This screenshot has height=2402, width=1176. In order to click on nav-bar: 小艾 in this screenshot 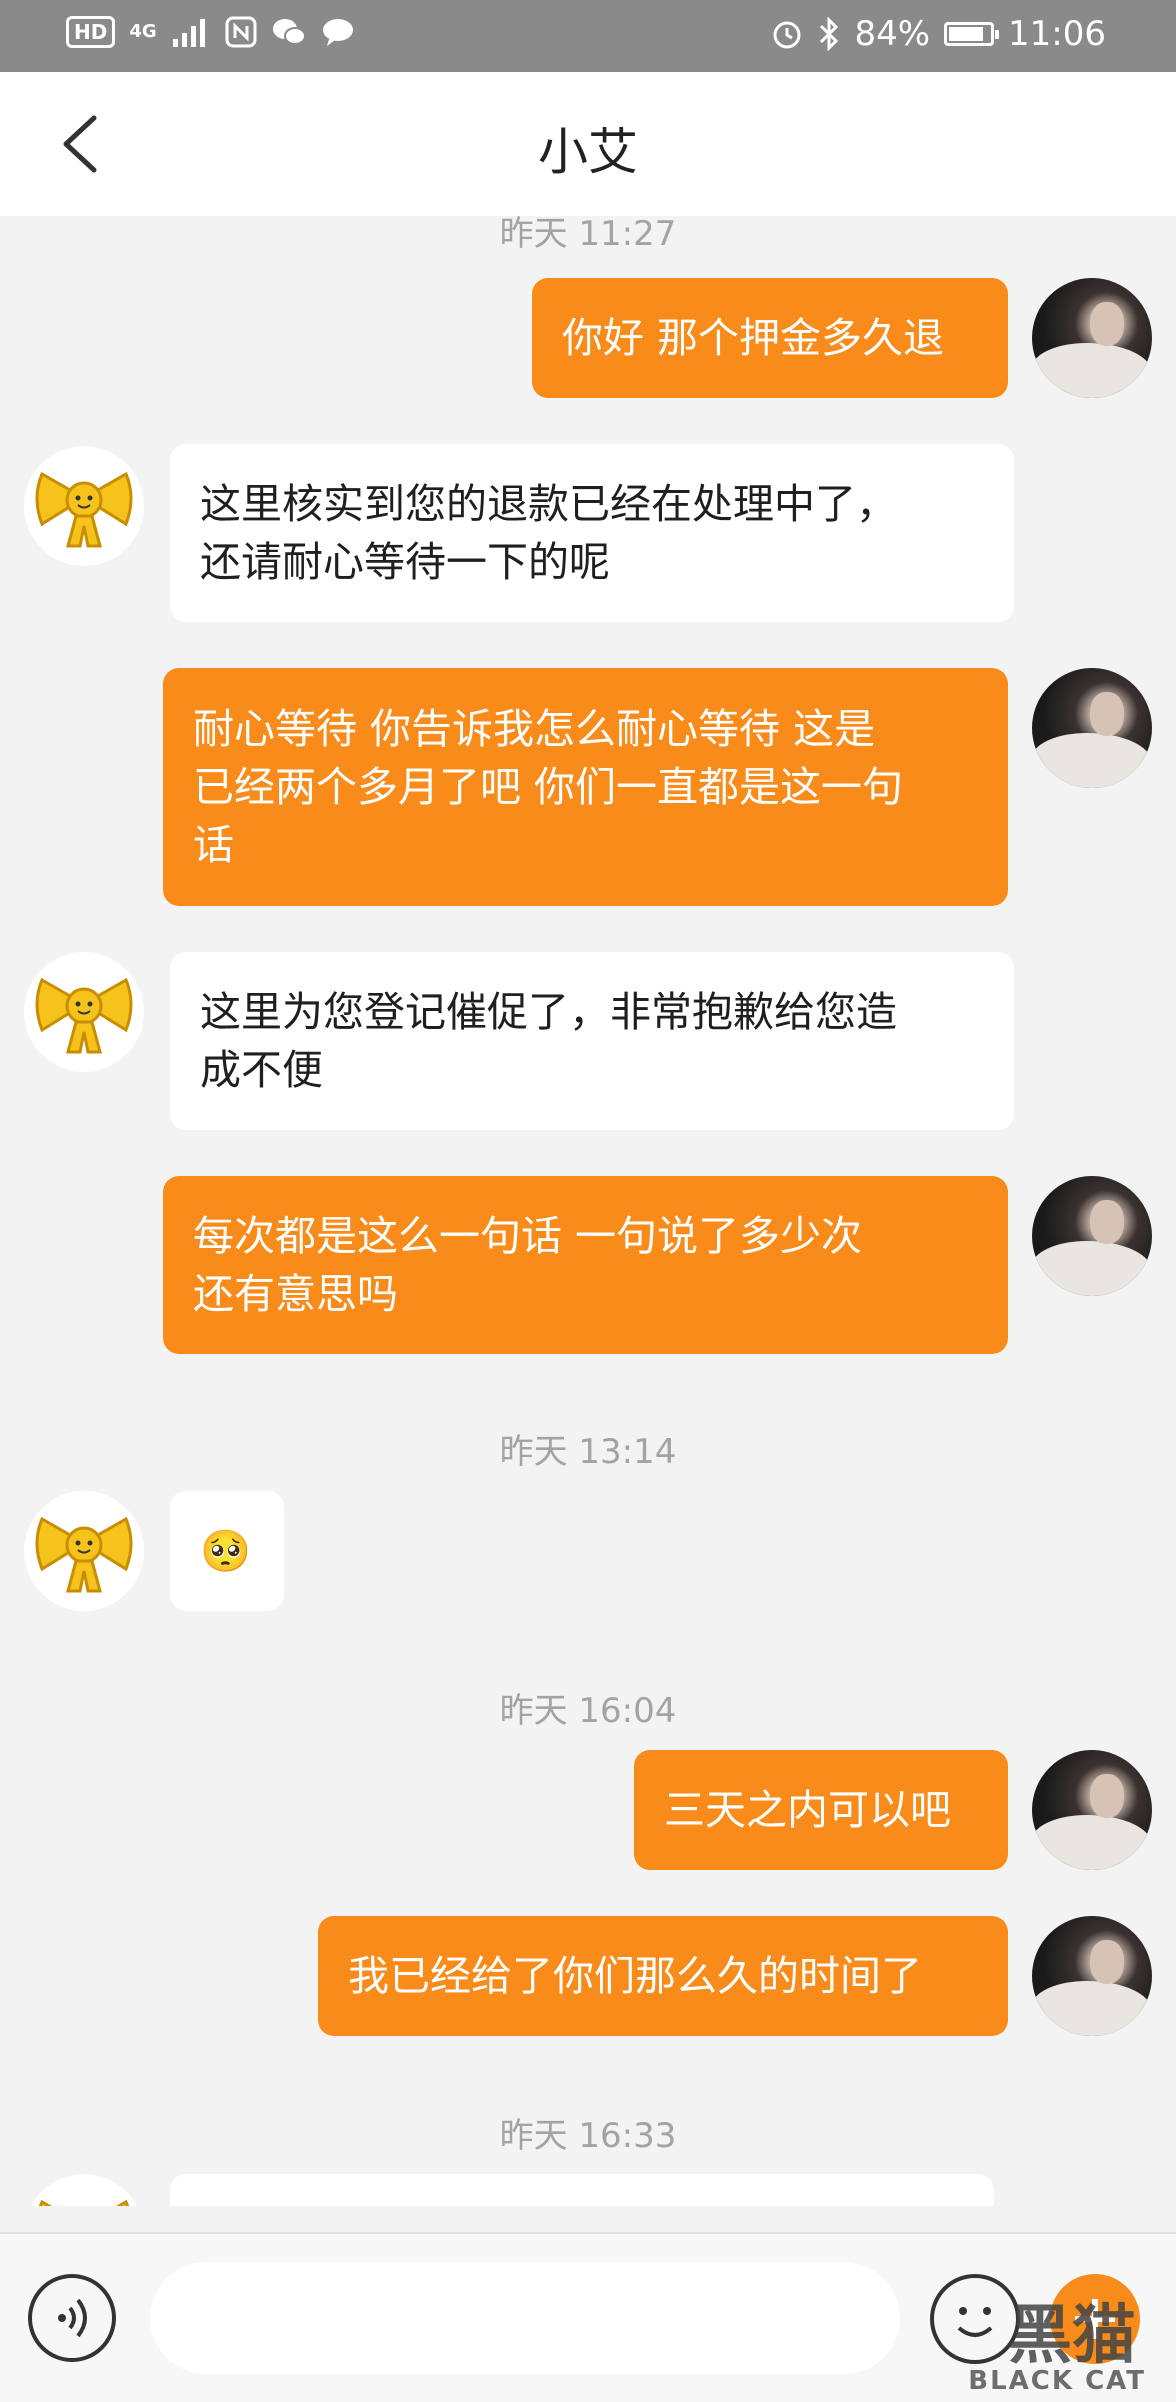, I will do `click(588, 144)`.